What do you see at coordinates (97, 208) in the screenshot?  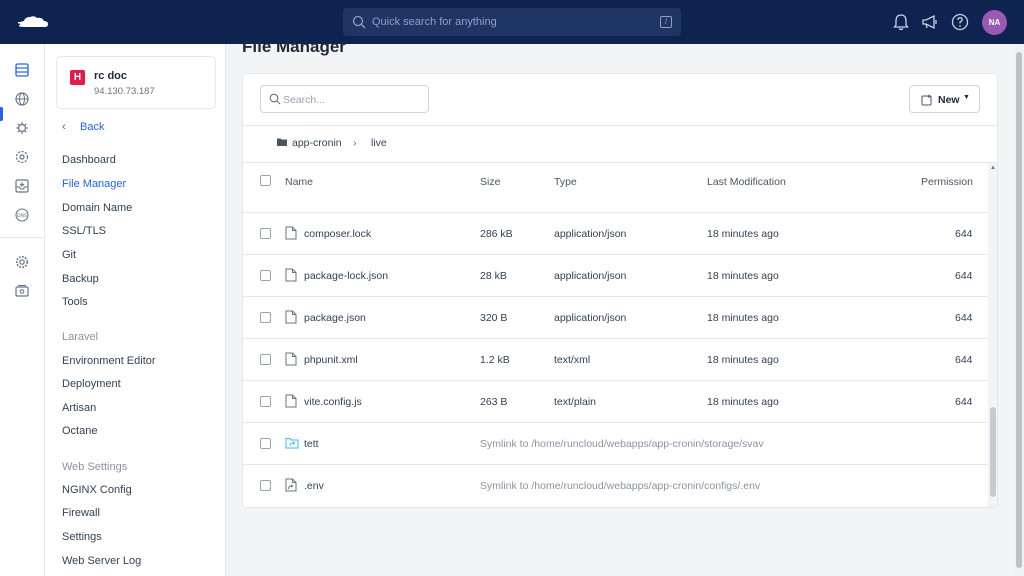 I see `sidebar-item-domain-name: Domain Name` at bounding box center [97, 208].